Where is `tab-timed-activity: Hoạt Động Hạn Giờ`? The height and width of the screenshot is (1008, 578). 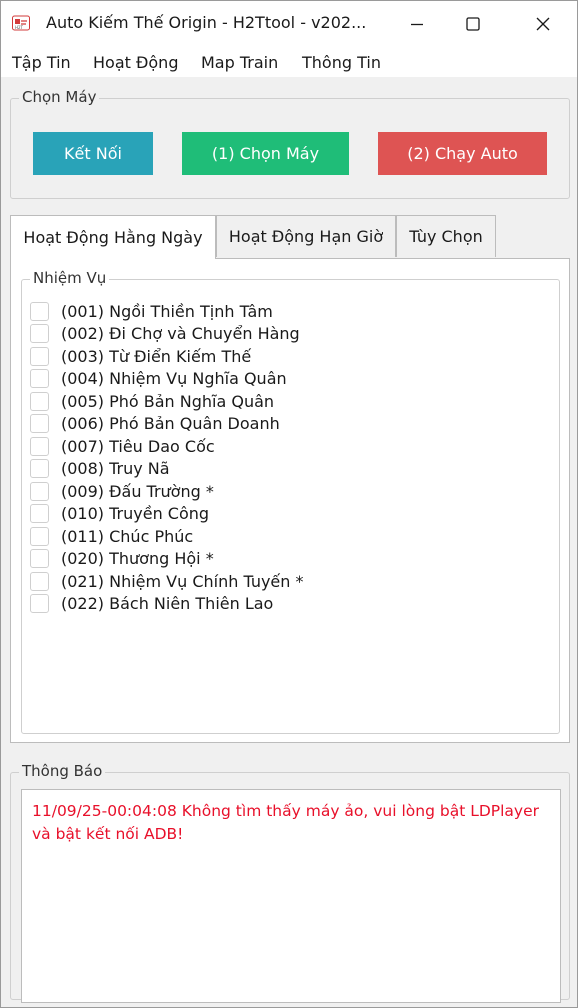 tab-timed-activity: Hoạt Động Hạn Giờ is located at coordinates (306, 236).